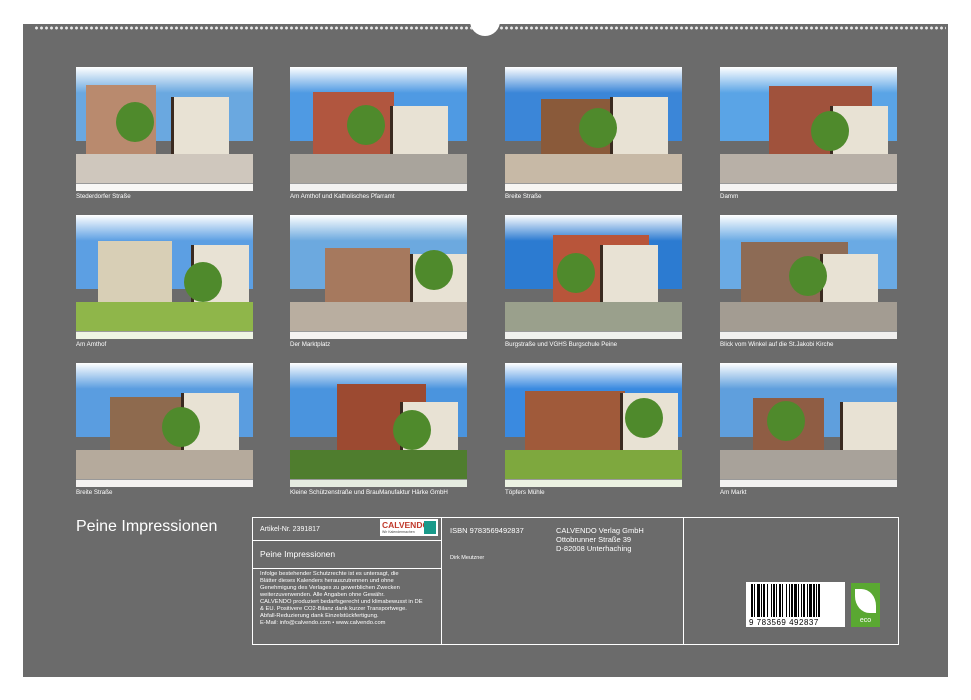  I want to click on photo-caption: Burgstraße und VGHS Burgschule Peine, so click(561, 344).